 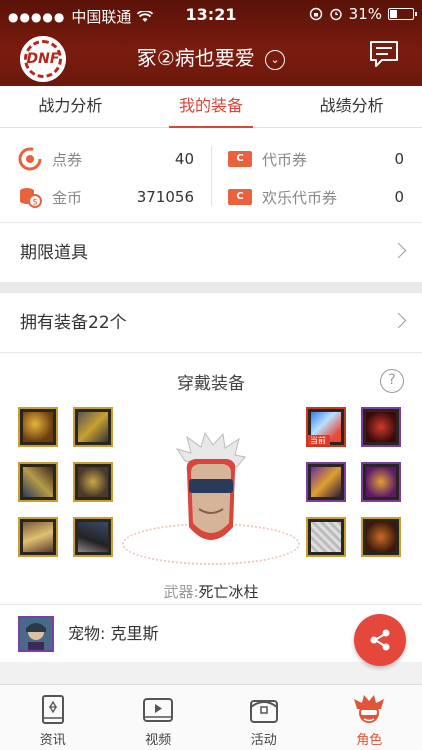 What do you see at coordinates (184, 159) in the screenshot?
I see `currency-value: 40` at bounding box center [184, 159].